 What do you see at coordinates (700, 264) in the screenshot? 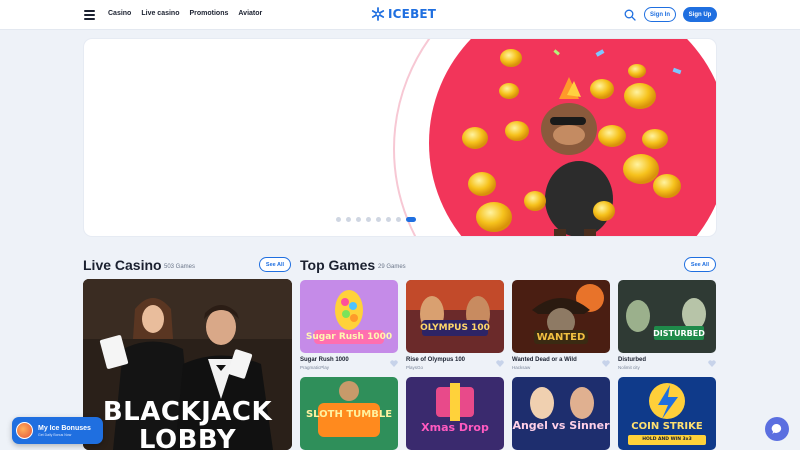
I see `top-games-see-all-button: See All` at bounding box center [700, 264].